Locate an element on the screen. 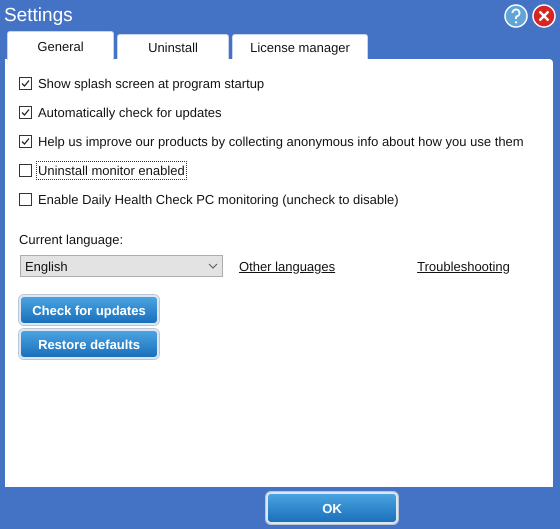 This screenshot has height=529, width=560. window-title: Settings is located at coordinates (39, 15).